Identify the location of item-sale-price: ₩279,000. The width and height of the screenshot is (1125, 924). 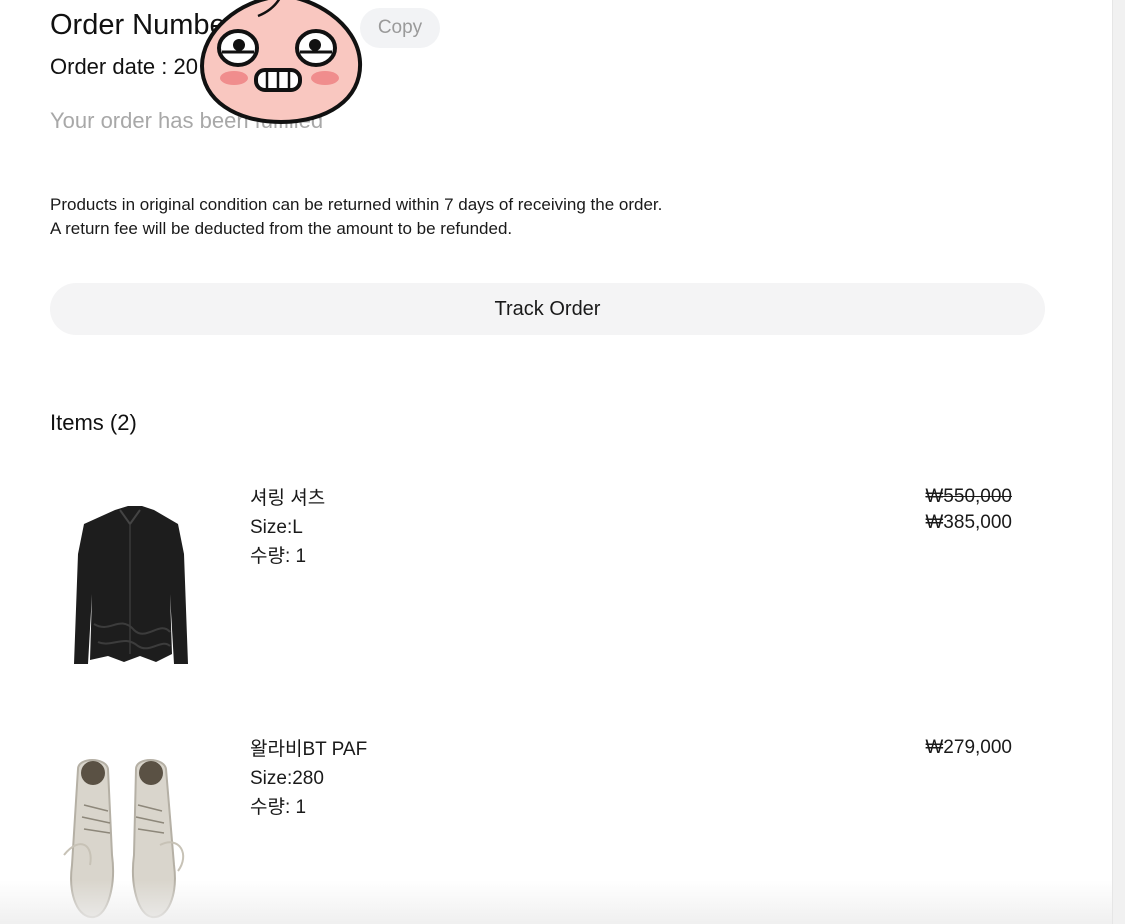
(968, 747).